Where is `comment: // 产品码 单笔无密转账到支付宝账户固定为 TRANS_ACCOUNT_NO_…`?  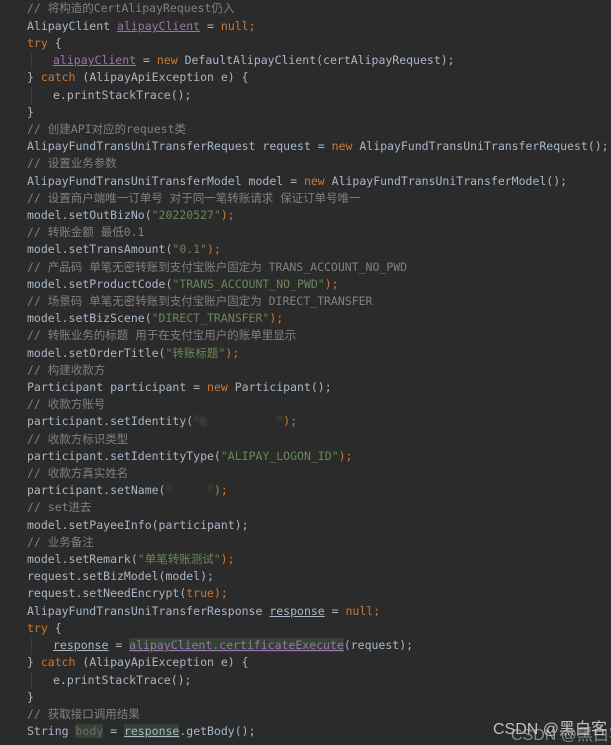 comment: // 产品码 单笔无密转账到支付宝账户固定为 TRANS_ACCOUNT_NO_… is located at coordinates (217, 267).